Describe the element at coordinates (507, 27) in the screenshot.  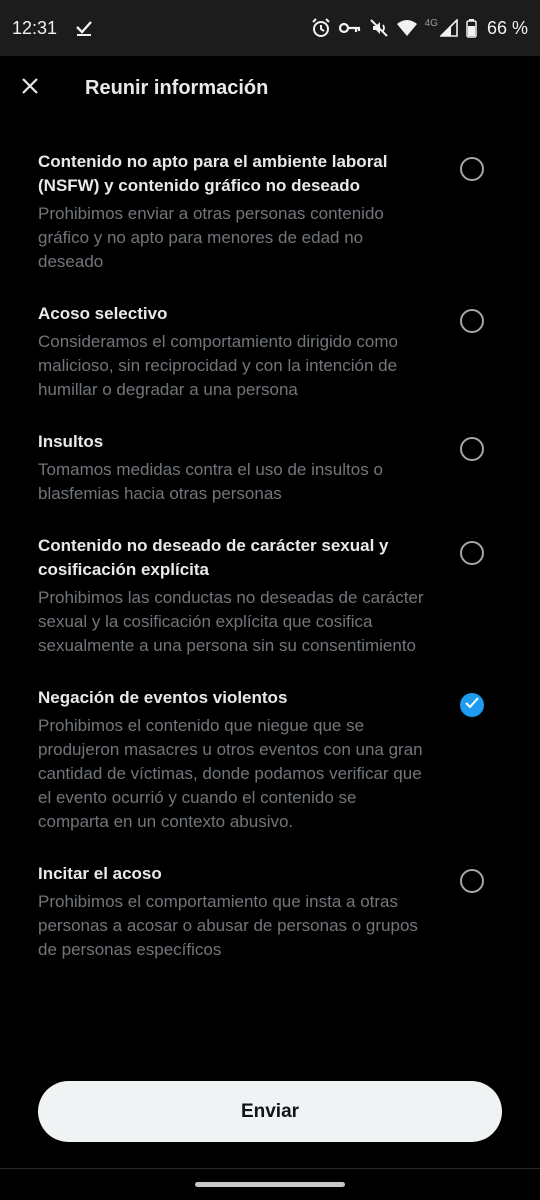
I see `battery-level: 66 %` at that location.